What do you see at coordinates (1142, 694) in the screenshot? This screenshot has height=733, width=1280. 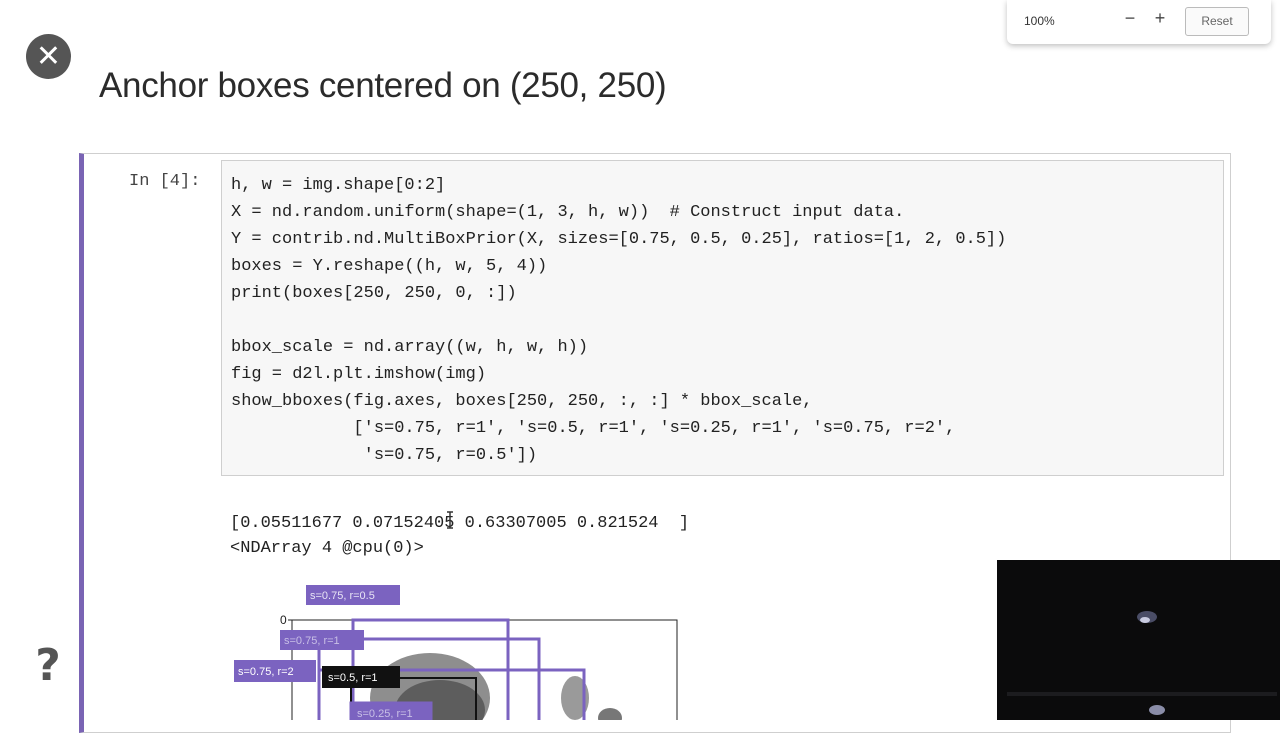 I see `webcam-bottom-band` at bounding box center [1142, 694].